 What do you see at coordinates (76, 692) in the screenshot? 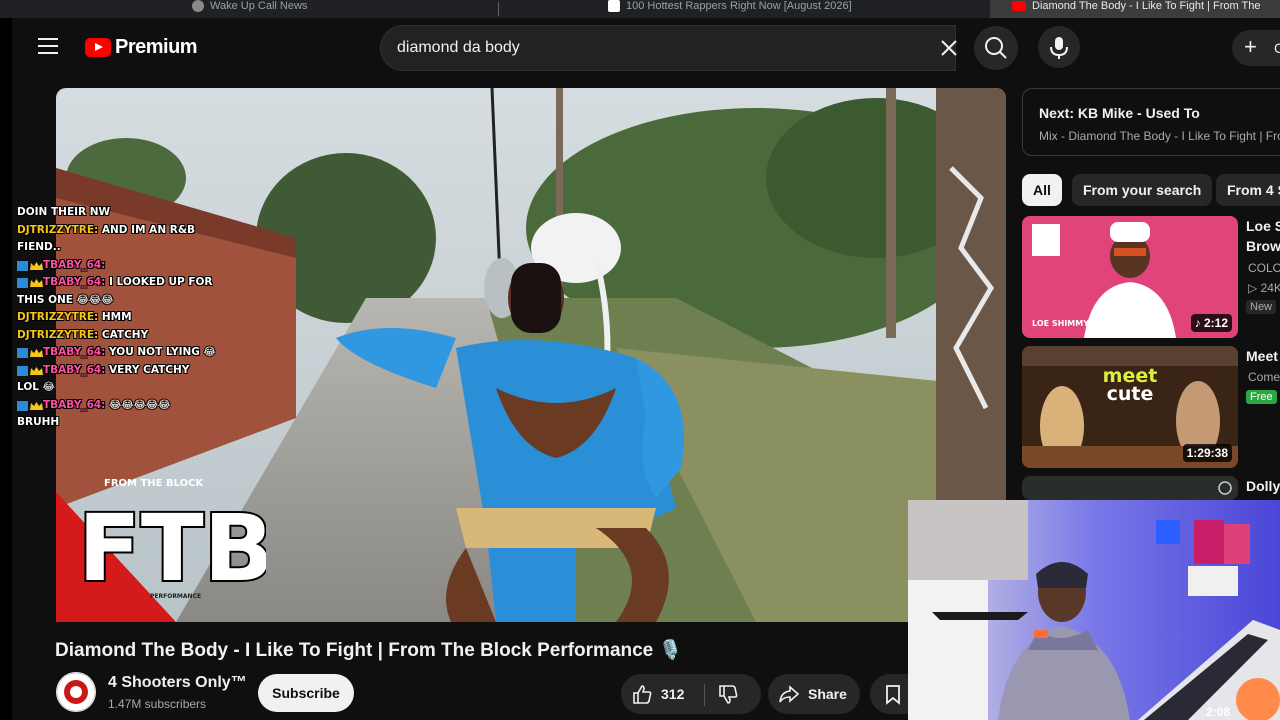
I see `channel-avatar` at bounding box center [76, 692].